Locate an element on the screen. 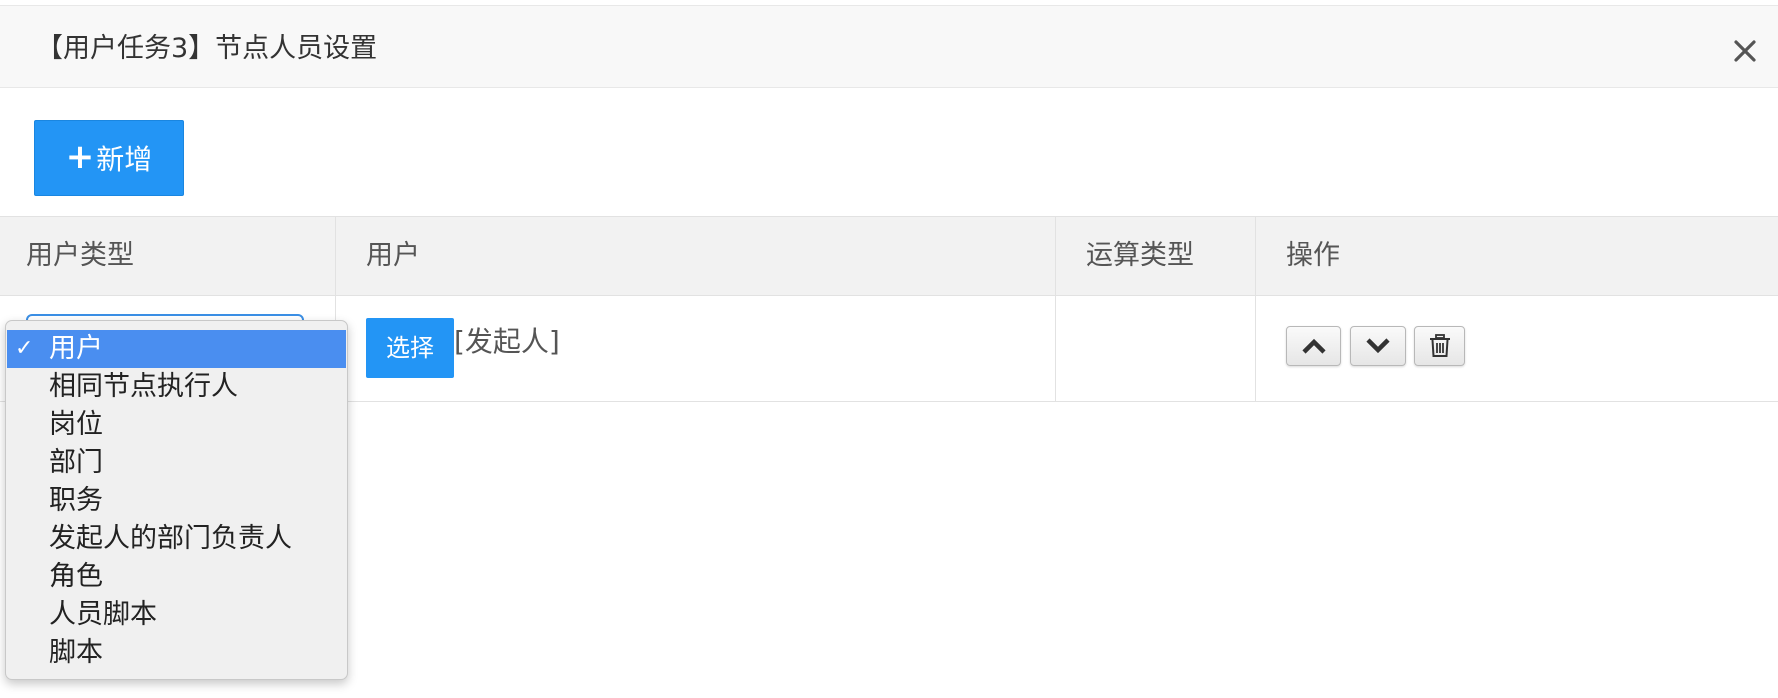  option-label: 人员脚本 is located at coordinates (103, 614).